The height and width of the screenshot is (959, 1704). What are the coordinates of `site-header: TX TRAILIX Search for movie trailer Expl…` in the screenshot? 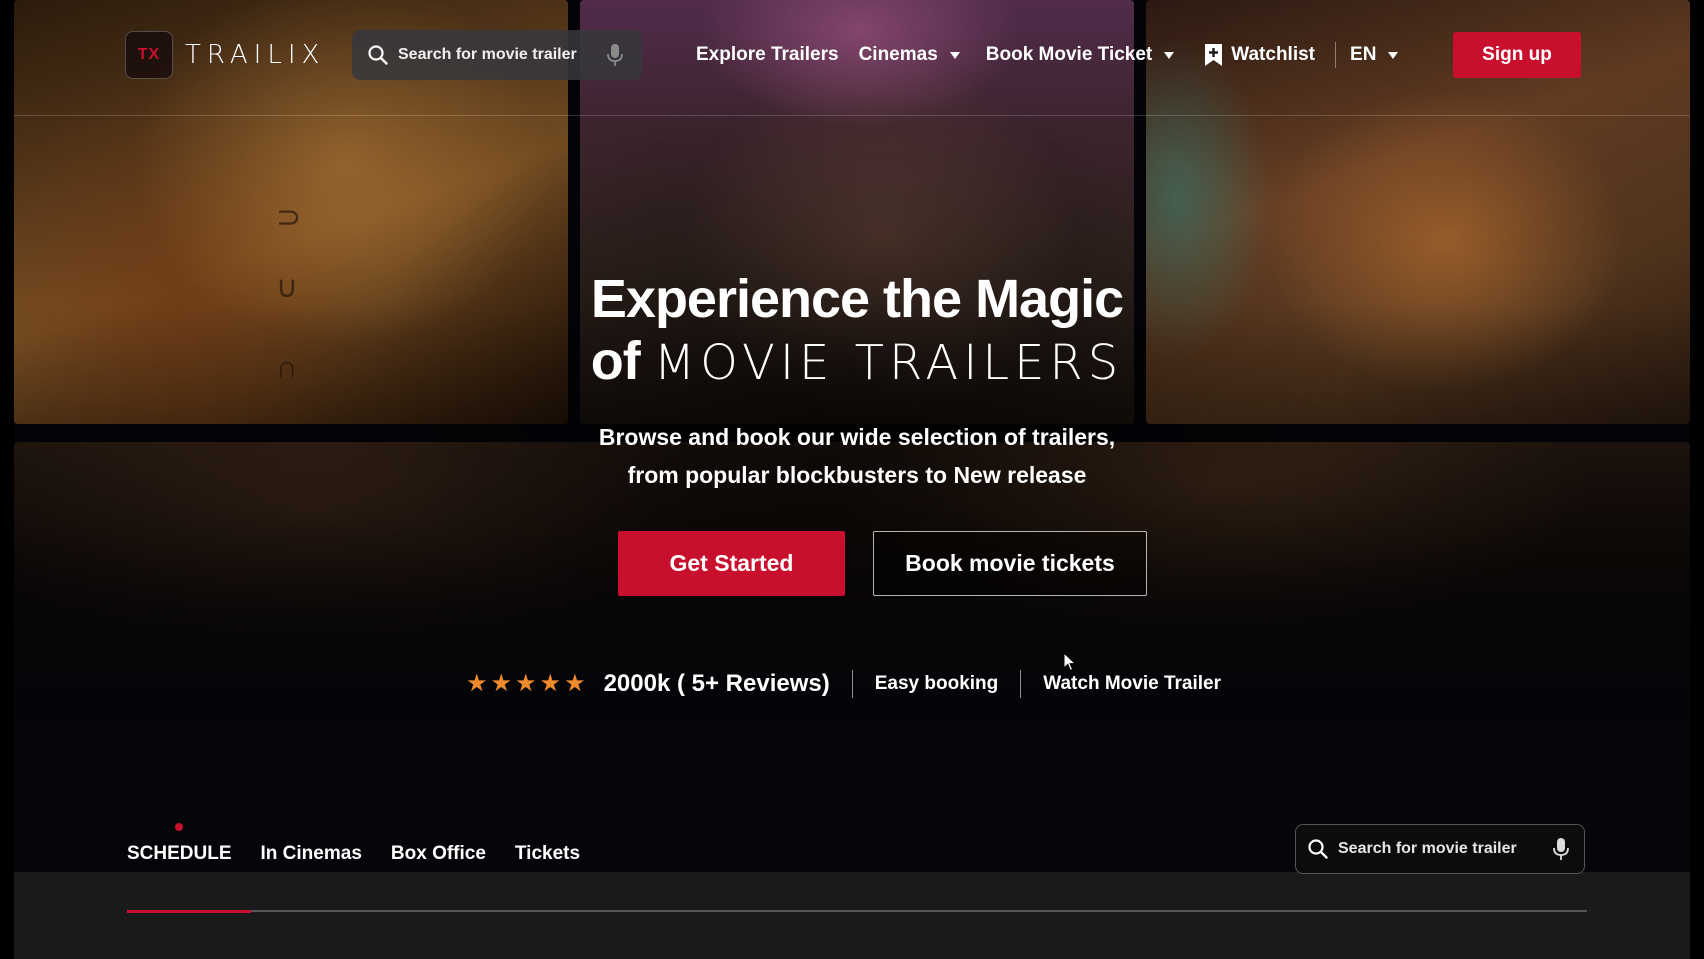 It's located at (852, 58).